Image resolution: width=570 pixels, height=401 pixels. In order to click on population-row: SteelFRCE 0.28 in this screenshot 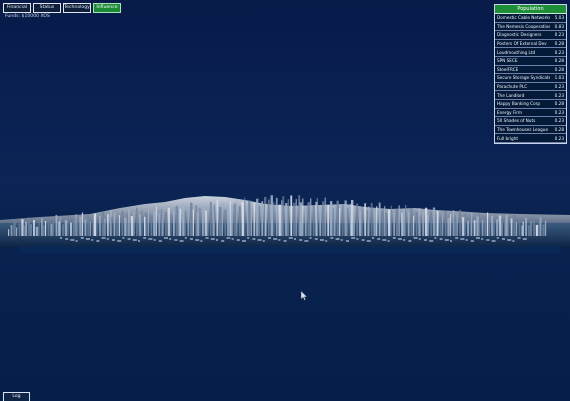, I will do `click(530, 70)`.